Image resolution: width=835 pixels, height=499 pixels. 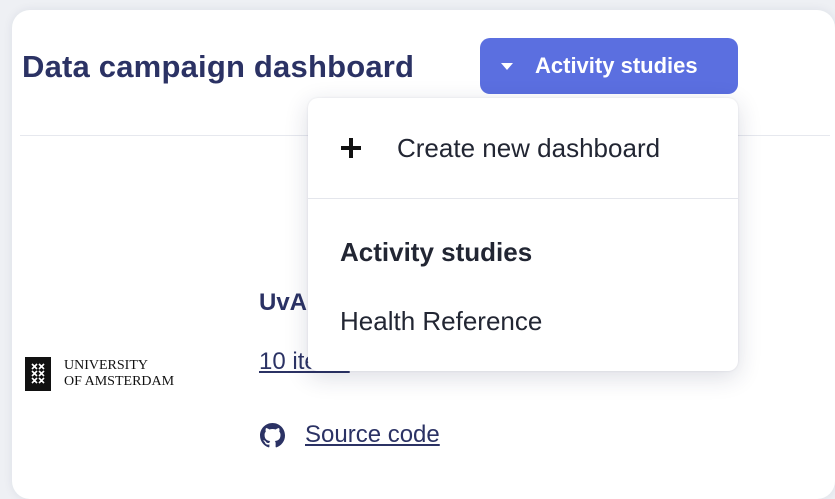 What do you see at coordinates (351, 148) in the screenshot?
I see `plus-icon` at bounding box center [351, 148].